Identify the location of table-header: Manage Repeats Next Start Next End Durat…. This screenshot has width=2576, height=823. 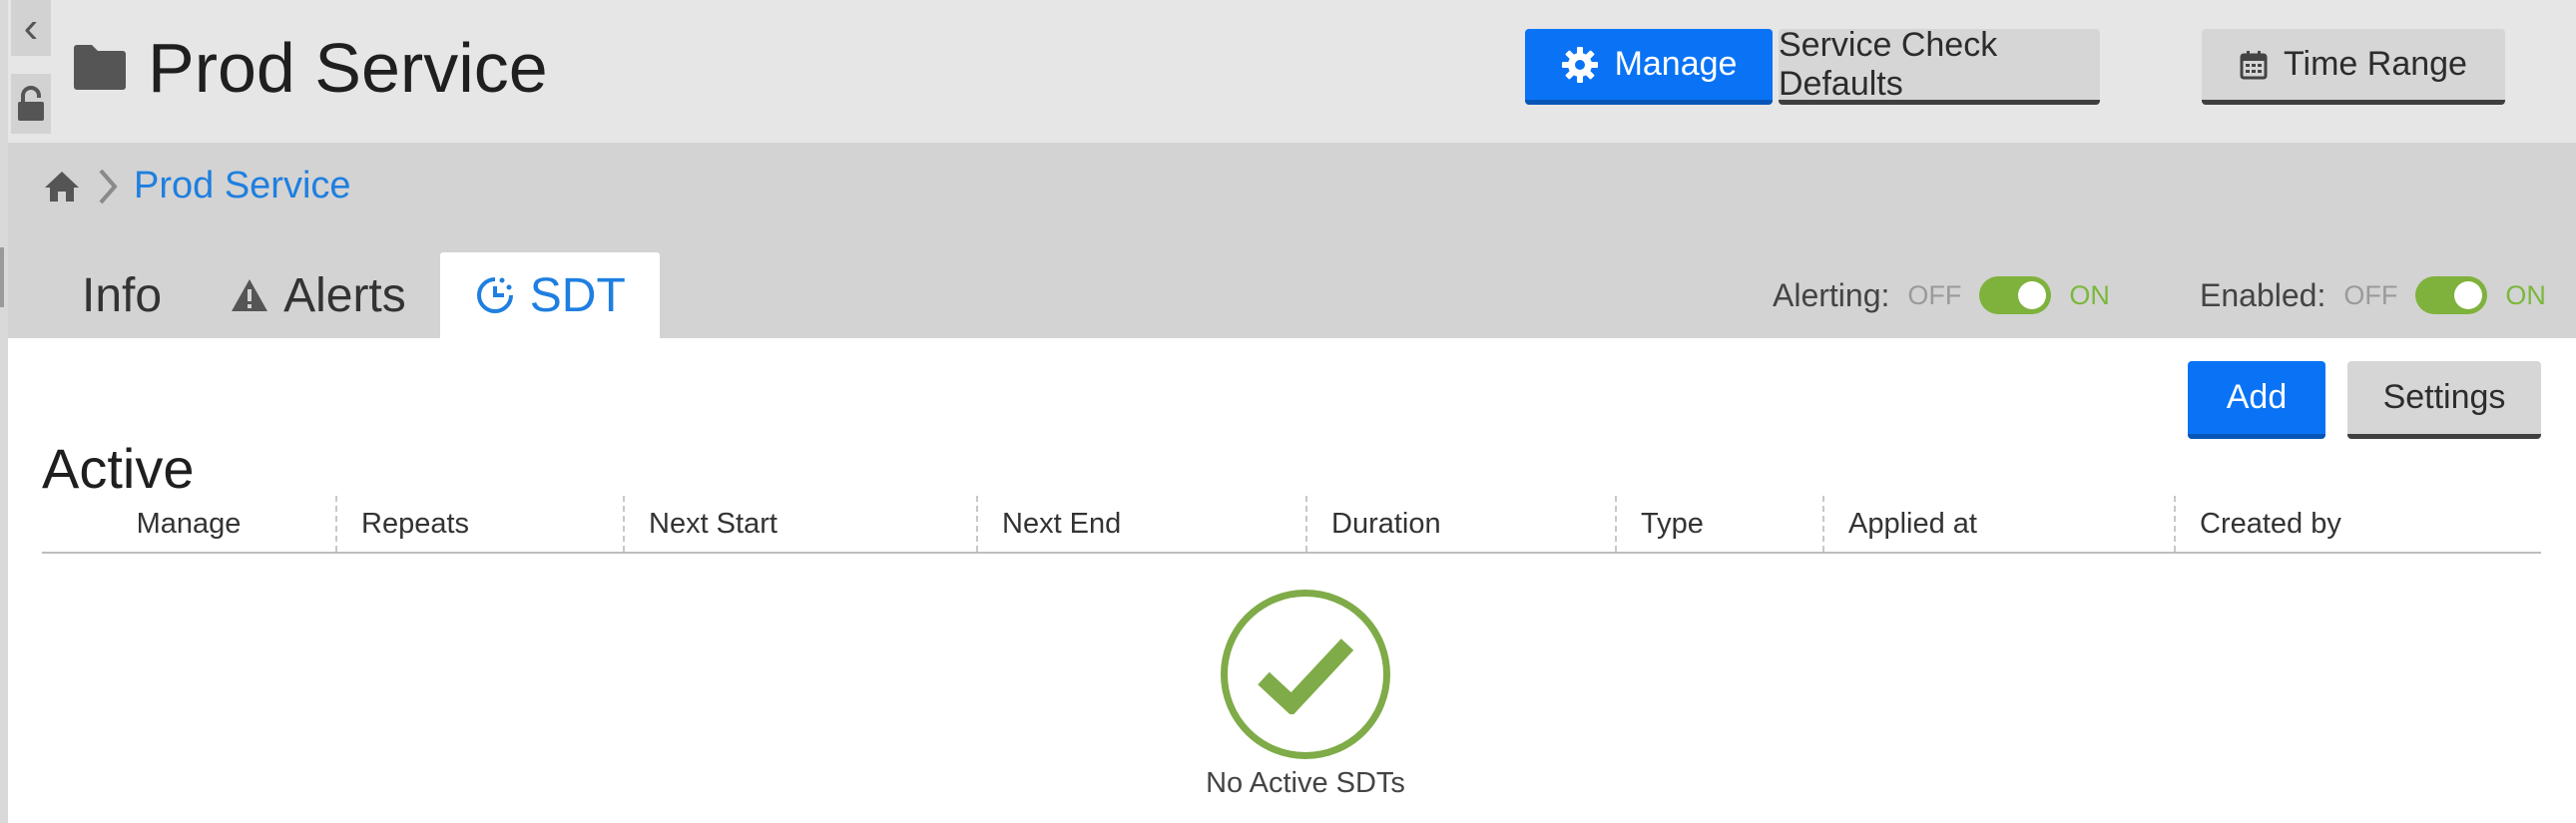
(1292, 525).